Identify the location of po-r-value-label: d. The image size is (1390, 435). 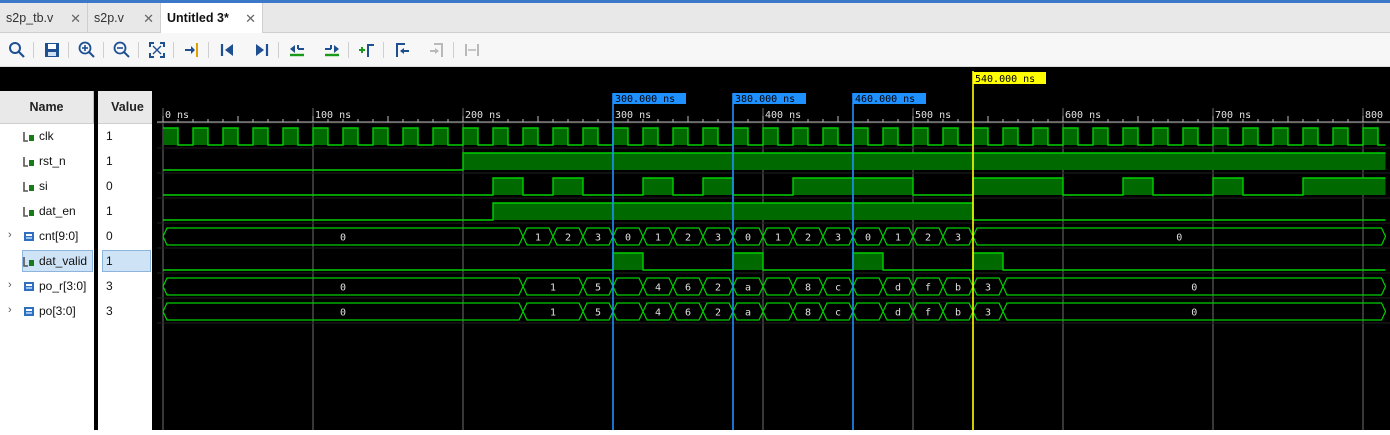
(898, 288).